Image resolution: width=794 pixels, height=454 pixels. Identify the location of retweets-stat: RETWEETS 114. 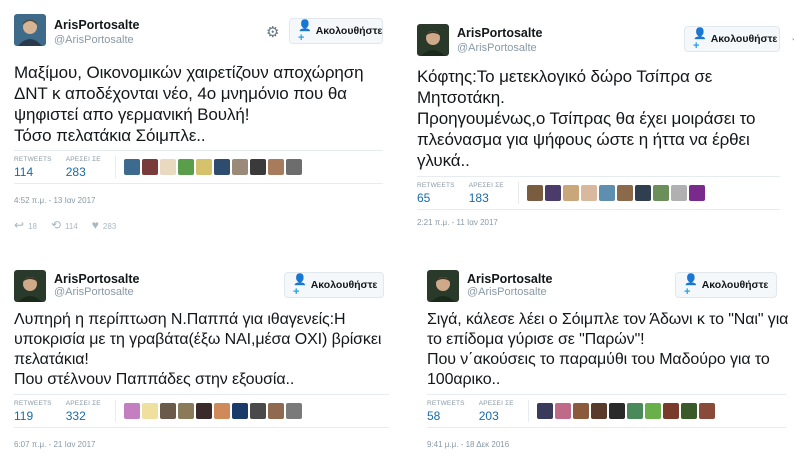
(33, 167).